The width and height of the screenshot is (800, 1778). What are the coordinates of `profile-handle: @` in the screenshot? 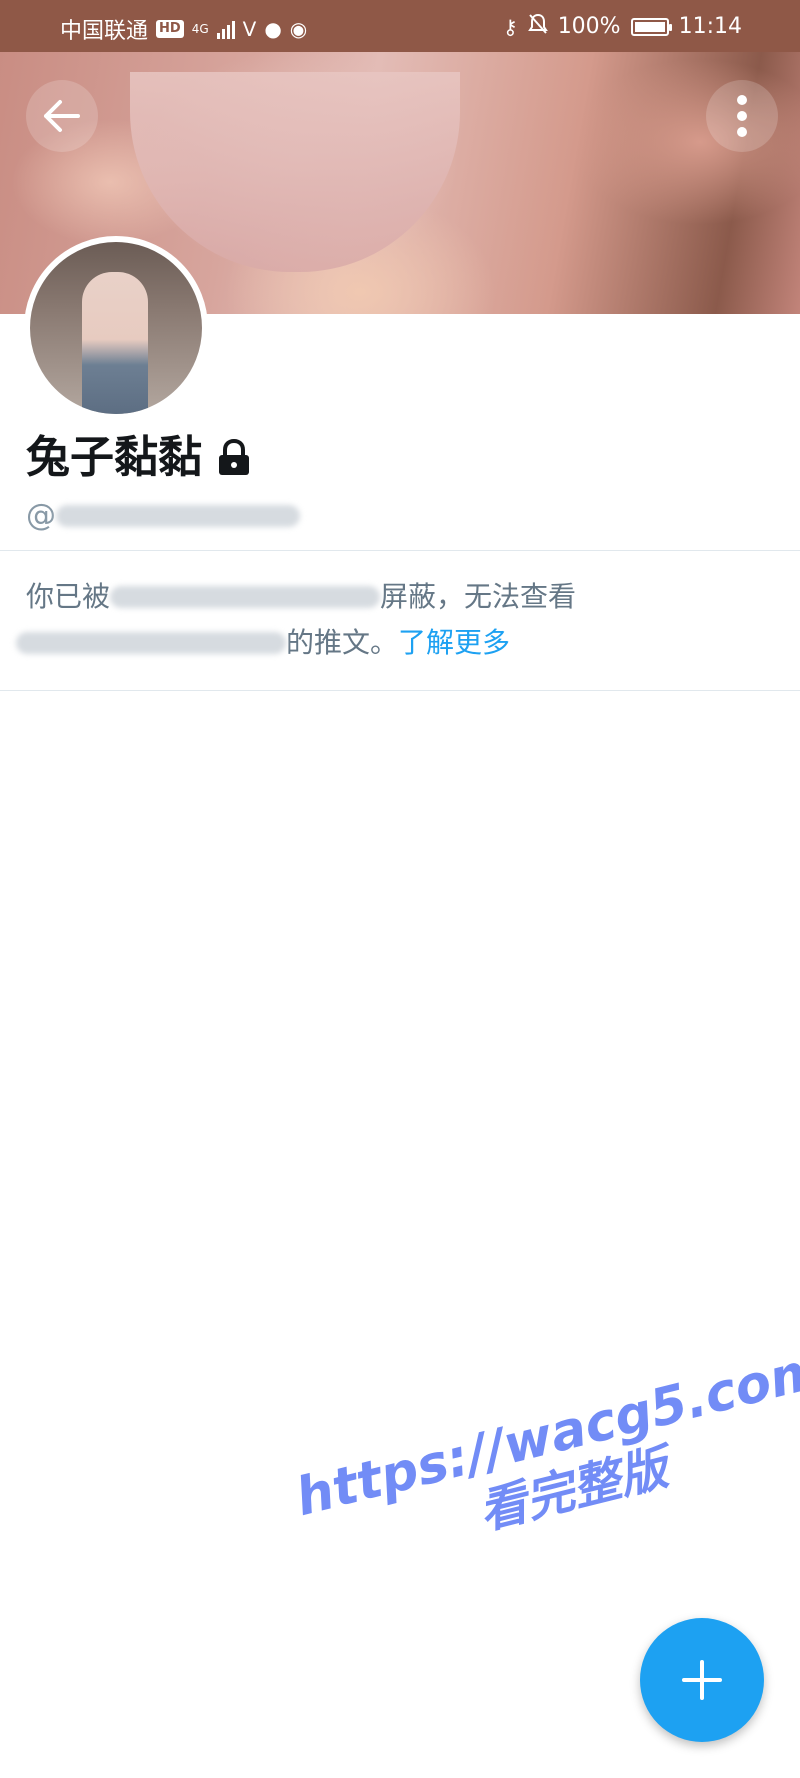 It's located at (163, 515).